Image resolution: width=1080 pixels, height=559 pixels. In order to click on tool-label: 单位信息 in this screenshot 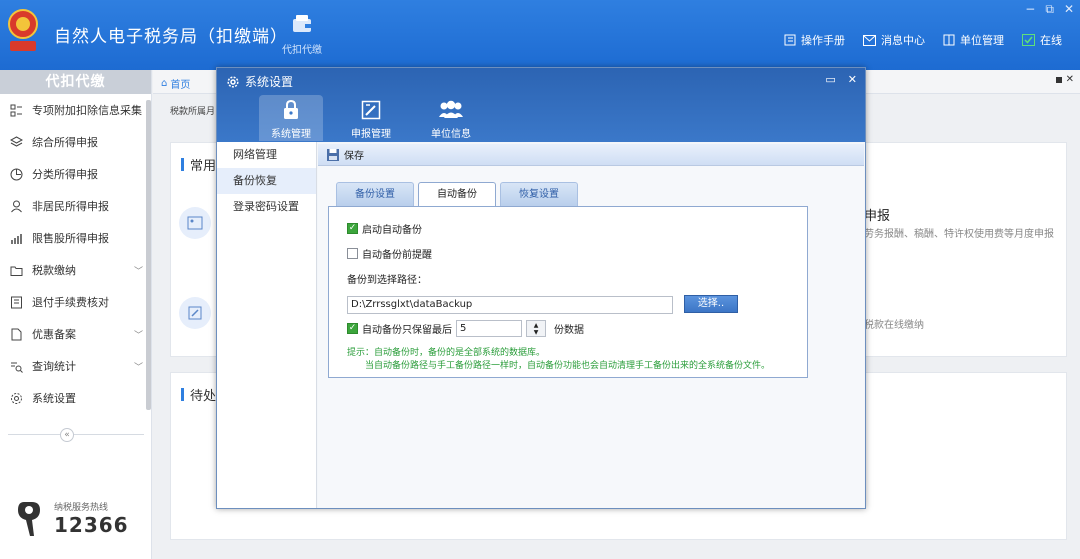, I will do `click(451, 134)`.